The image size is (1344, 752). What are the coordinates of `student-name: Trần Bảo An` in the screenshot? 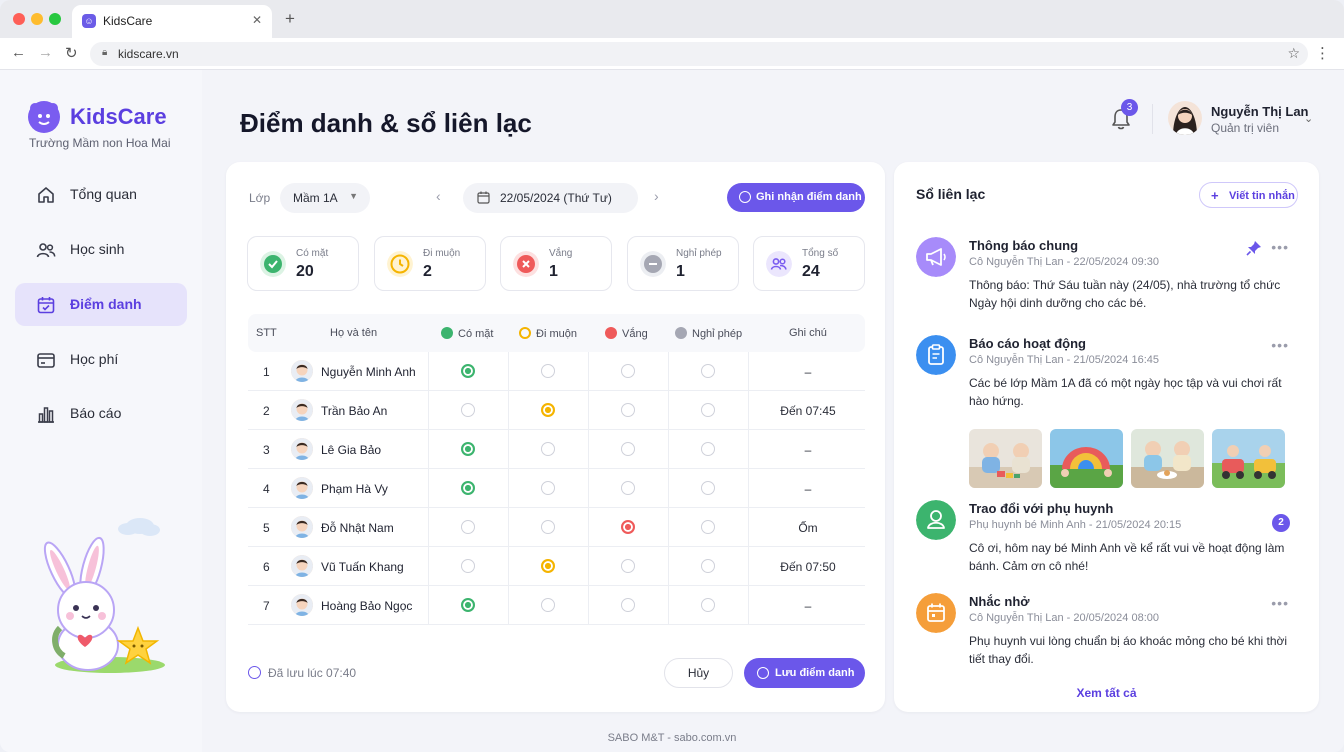 It's located at (354, 411).